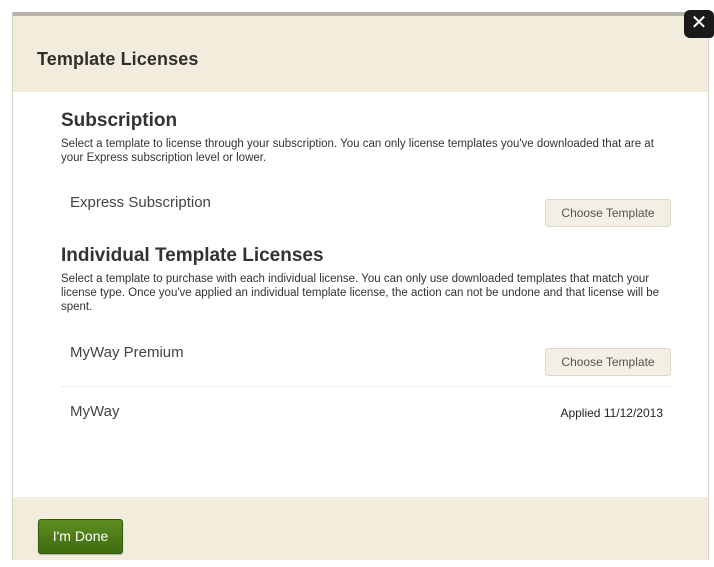 The height and width of the screenshot is (567, 714). What do you see at coordinates (366, 365) in the screenshot?
I see `license-row-myway-premium: MyWay Premium Choose Template` at bounding box center [366, 365].